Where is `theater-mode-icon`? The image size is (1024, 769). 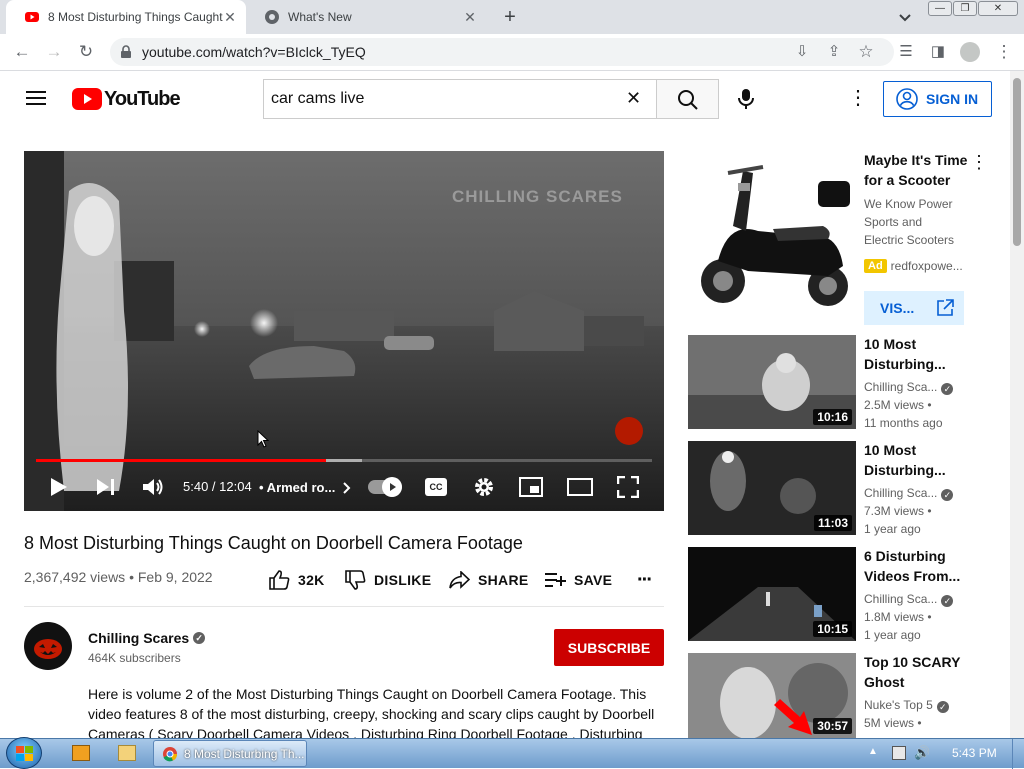
theater-mode-icon is located at coordinates (580, 487).